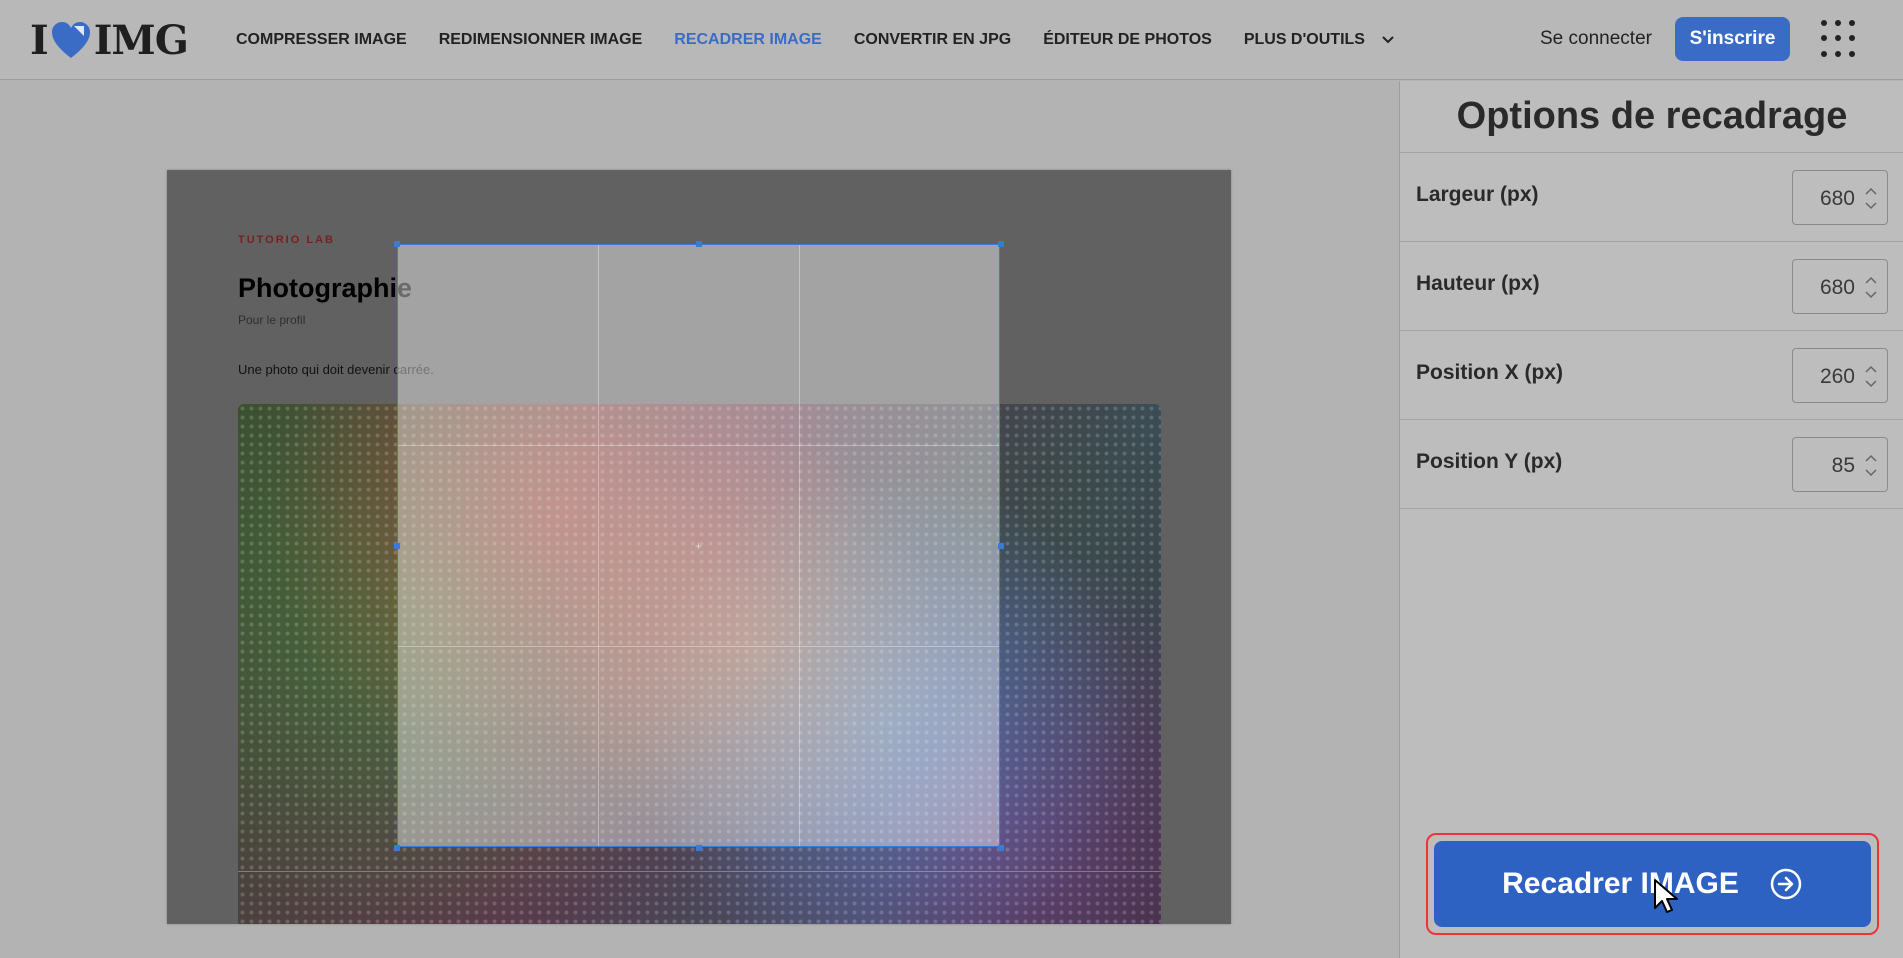  I want to click on crop-handle-right, so click(1001, 546).